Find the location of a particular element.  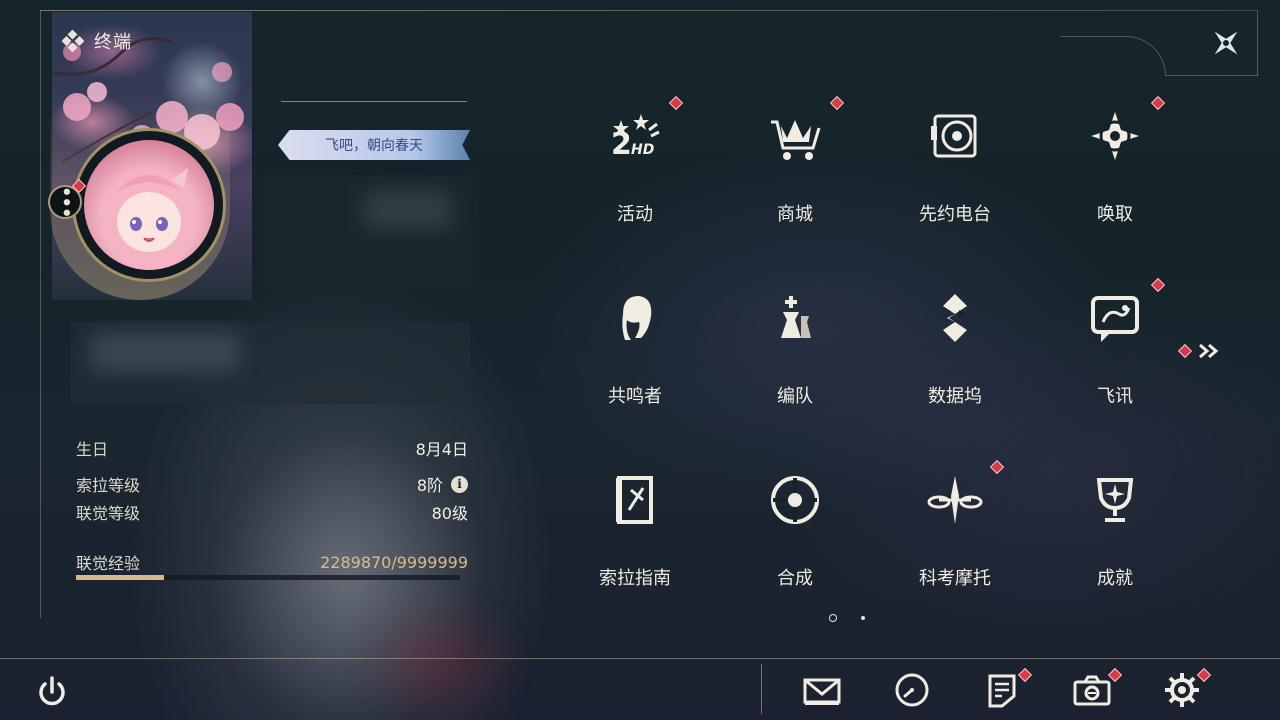

clock-icon is located at coordinates (912, 690).